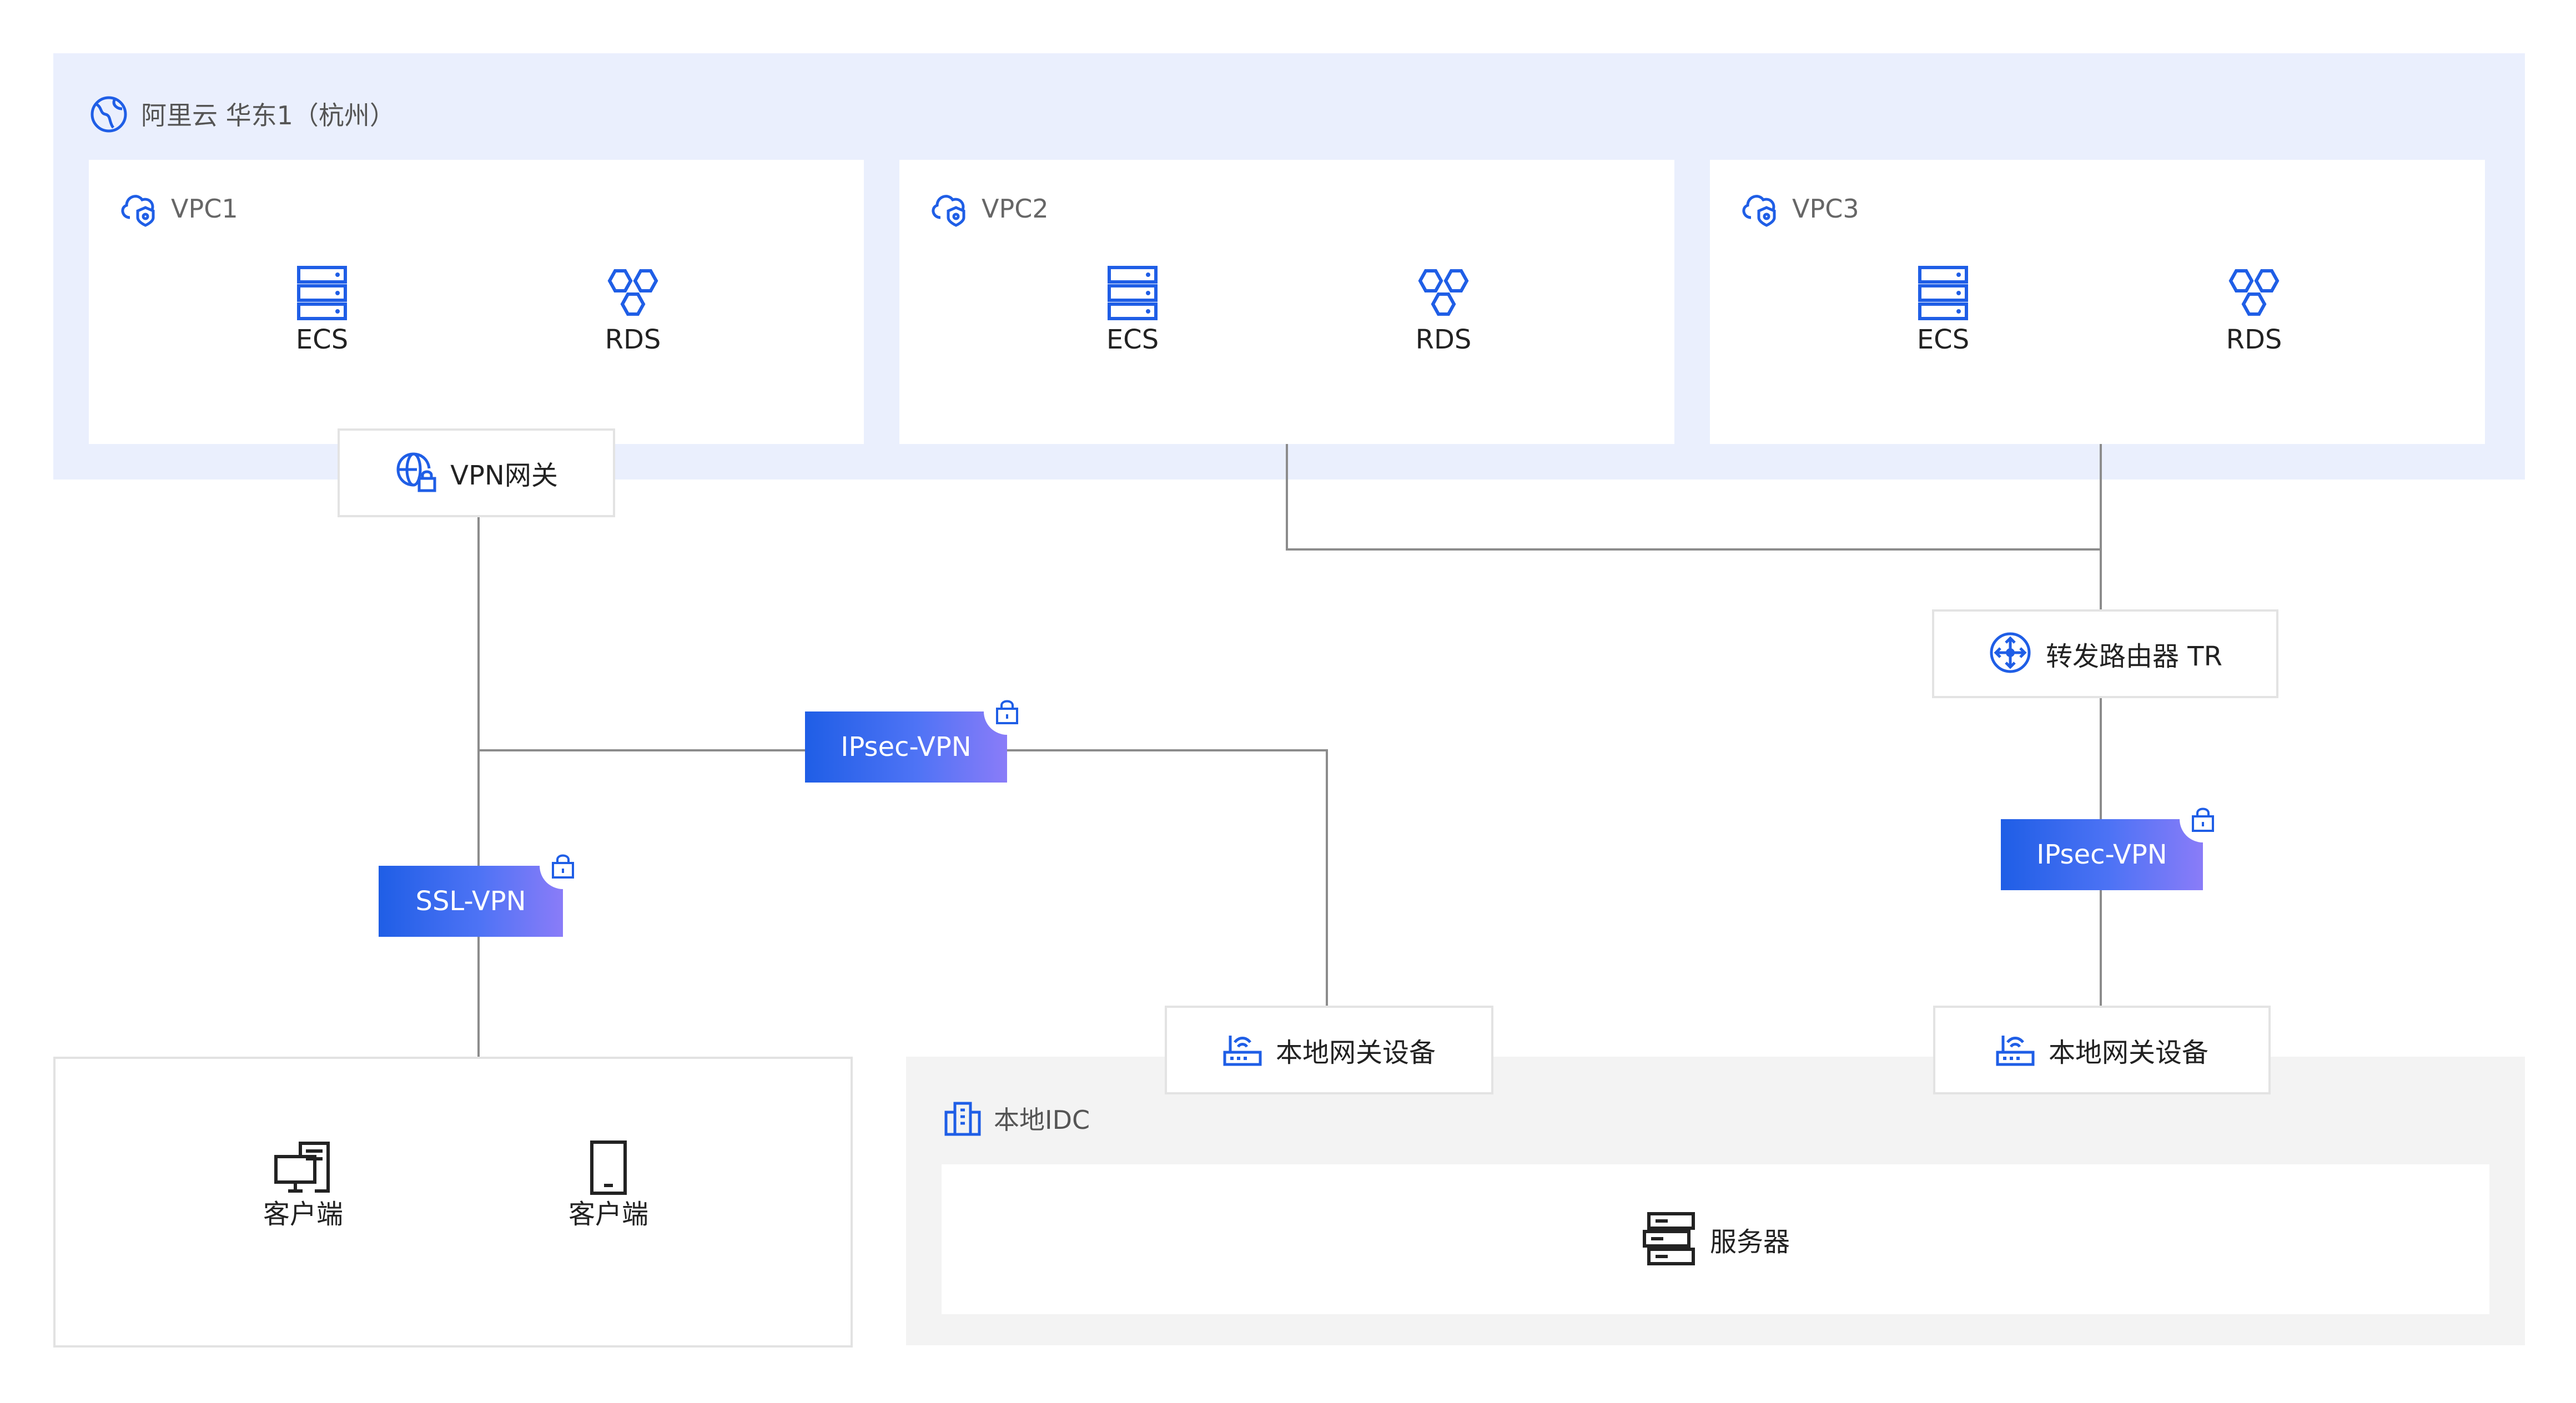 This screenshot has height=1403, width=2576. I want to click on ipsec-vpn-right-label: IPsec-VPN, so click(2101, 854).